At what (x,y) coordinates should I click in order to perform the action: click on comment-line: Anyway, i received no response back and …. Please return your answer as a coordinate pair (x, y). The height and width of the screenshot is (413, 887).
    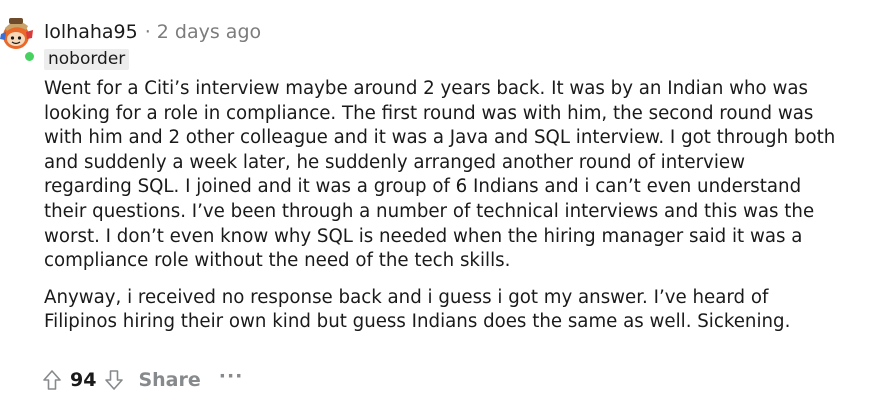
    Looking at the image, I should click on (406, 297).